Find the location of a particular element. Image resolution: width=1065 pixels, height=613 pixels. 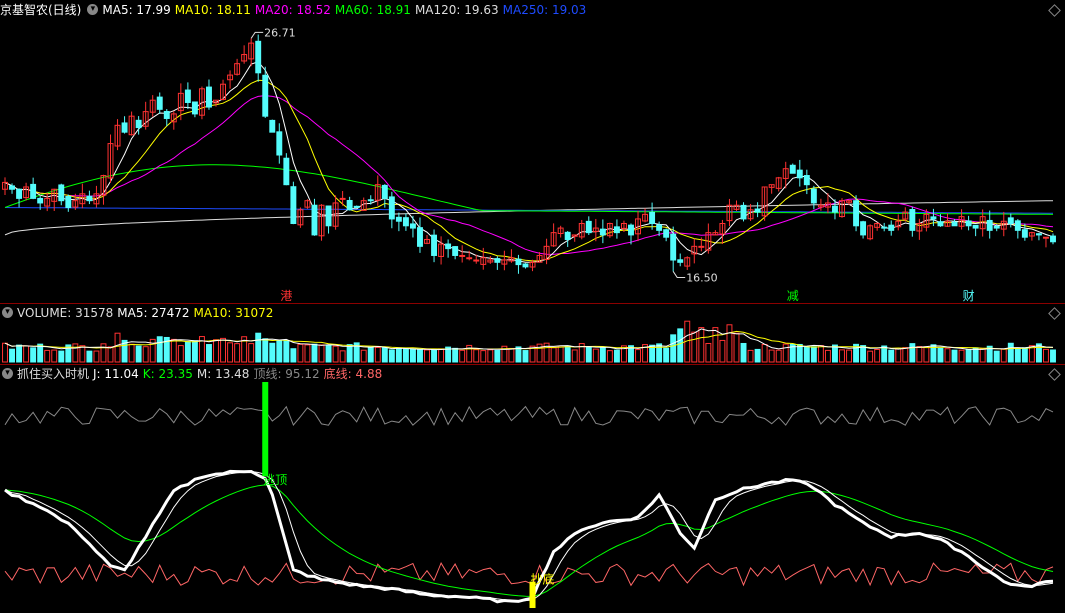

indicator-title: 抓住买入时机 is located at coordinates (53, 374).